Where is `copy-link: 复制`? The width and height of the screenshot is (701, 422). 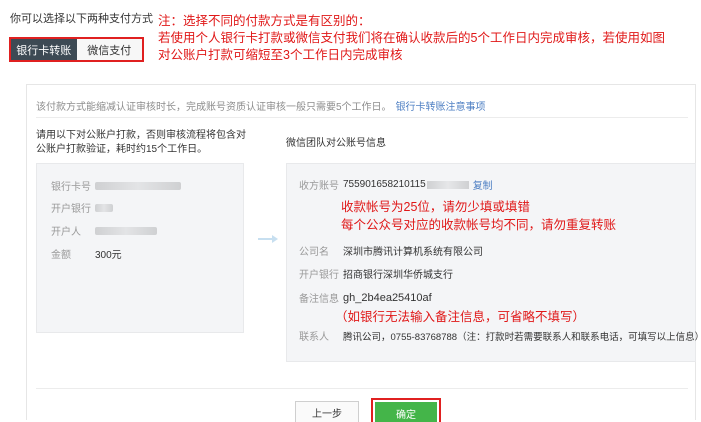
copy-link: 复制 is located at coordinates (483, 184).